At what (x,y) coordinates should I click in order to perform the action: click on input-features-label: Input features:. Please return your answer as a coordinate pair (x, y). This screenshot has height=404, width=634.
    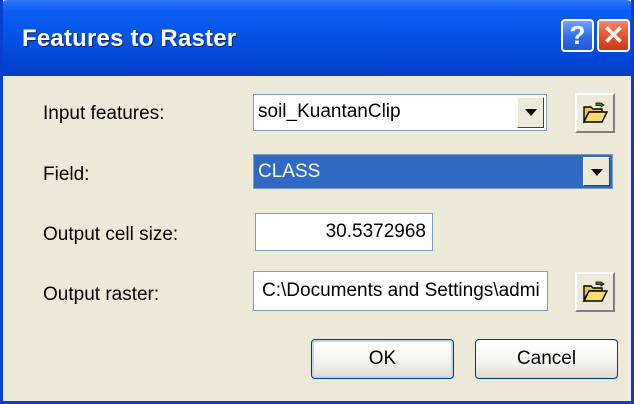
    Looking at the image, I should click on (104, 113).